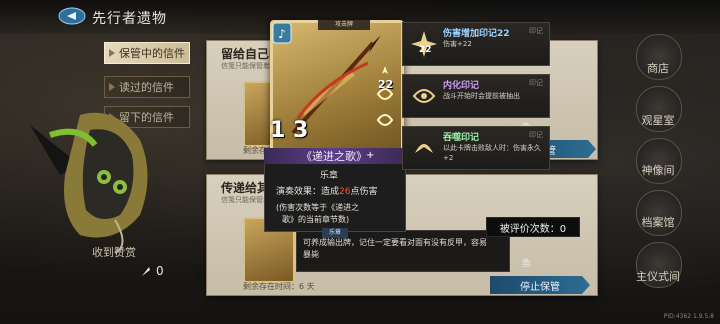 The height and width of the screenshot is (324, 720). I want to click on praise-count-value: 0, so click(160, 271).